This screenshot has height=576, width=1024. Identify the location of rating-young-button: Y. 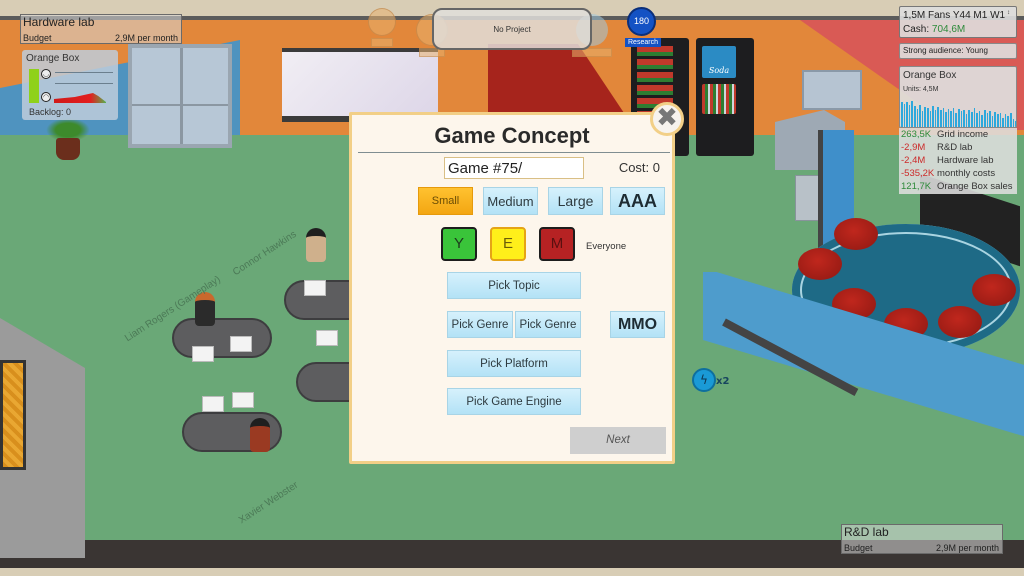
(459, 244).